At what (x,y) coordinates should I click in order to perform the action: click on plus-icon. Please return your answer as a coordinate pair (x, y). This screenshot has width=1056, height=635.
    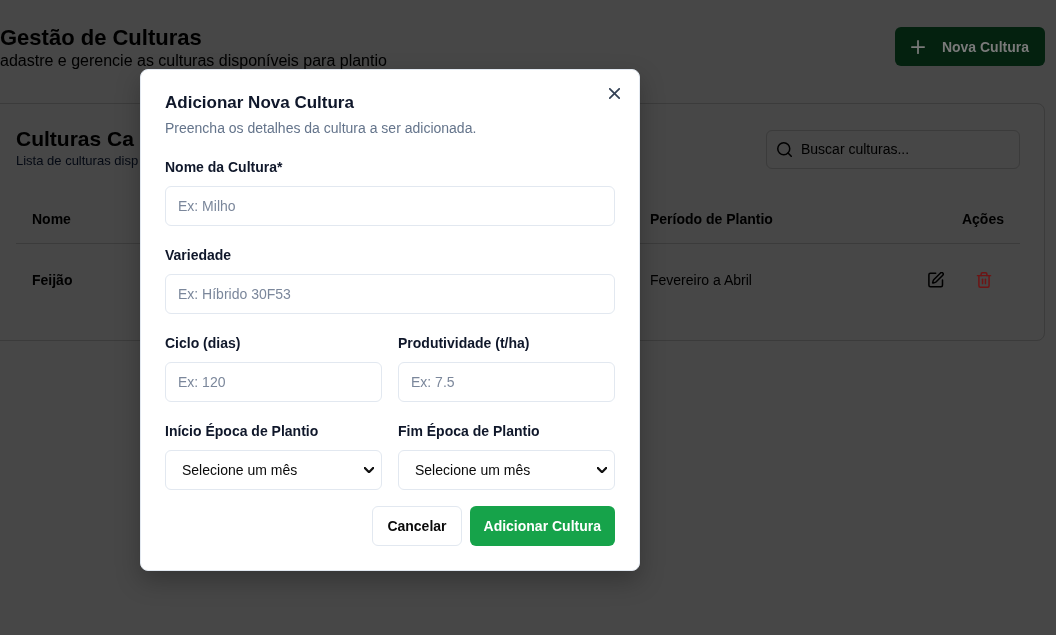
    Looking at the image, I should click on (917, 46).